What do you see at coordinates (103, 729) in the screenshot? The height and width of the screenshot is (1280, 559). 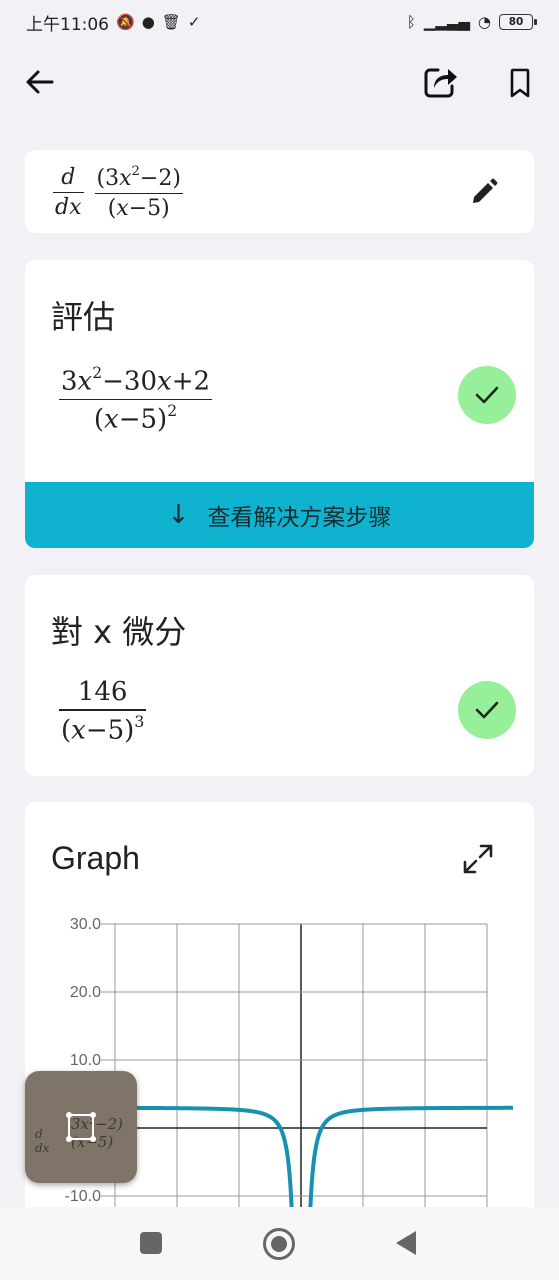 I see `differentiate-denominator: (x−5)3` at bounding box center [103, 729].